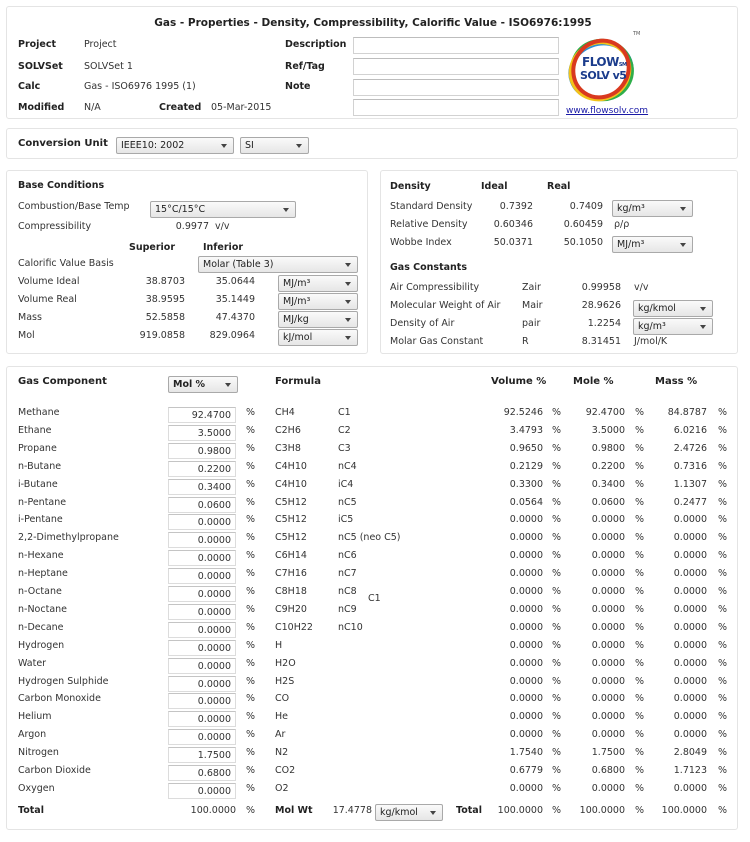  Describe the element at coordinates (604, 62) in the screenshot. I see `logo-line1: FLOWSM` at that location.